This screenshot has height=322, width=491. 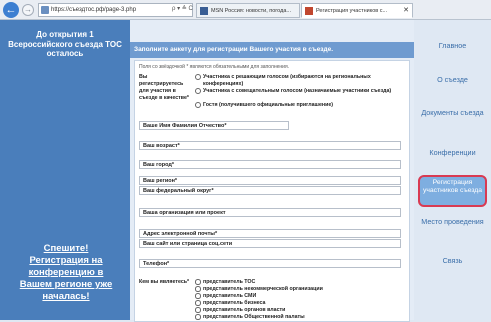 I want to click on forward-button: →, so click(x=28, y=10).